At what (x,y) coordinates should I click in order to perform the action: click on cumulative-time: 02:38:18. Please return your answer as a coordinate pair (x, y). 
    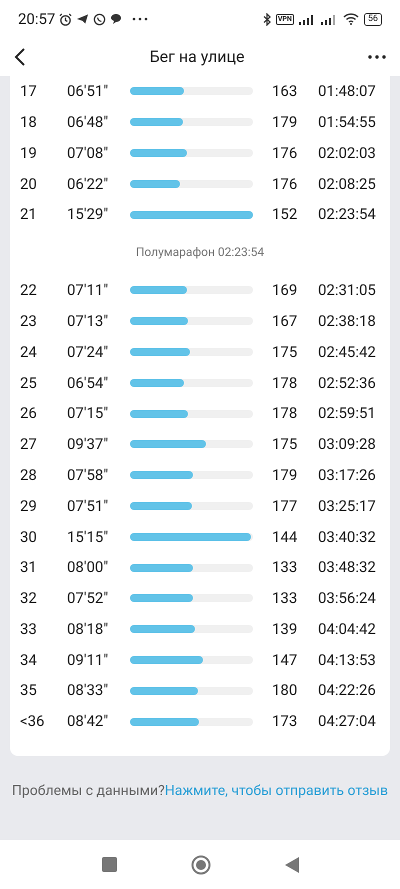
    Looking at the image, I should click on (347, 321).